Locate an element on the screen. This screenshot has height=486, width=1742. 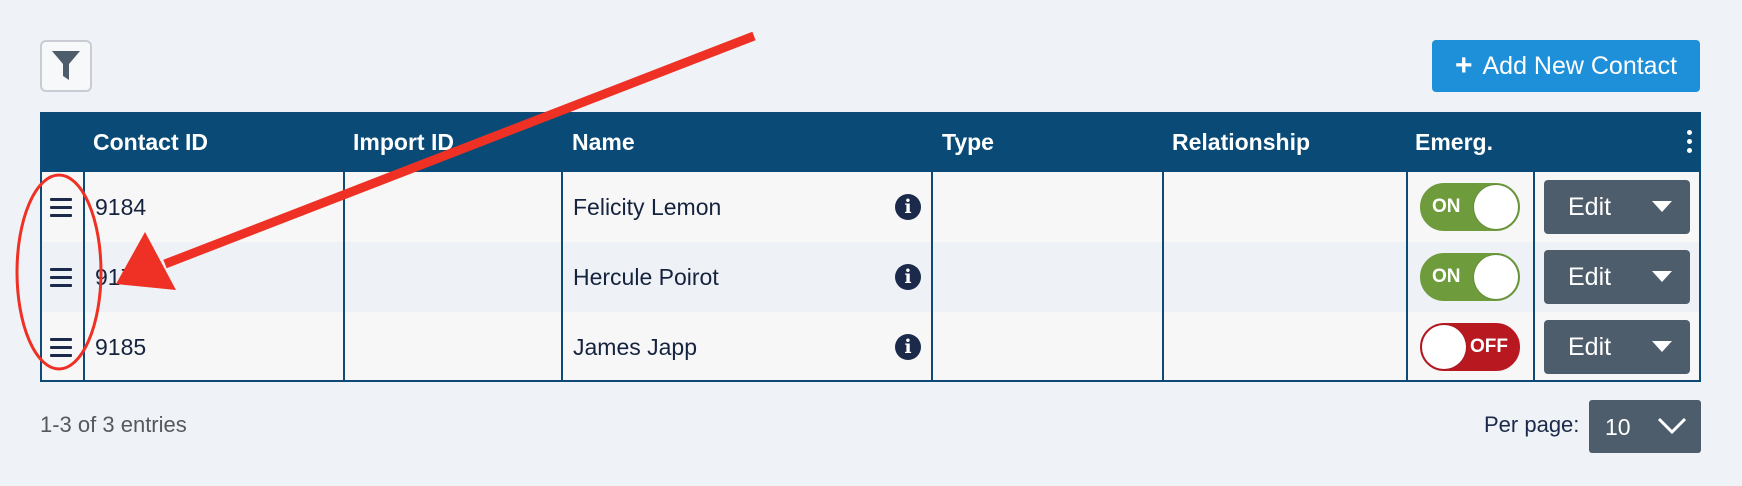
contact-id-cell: 9185 is located at coordinates (121, 346).